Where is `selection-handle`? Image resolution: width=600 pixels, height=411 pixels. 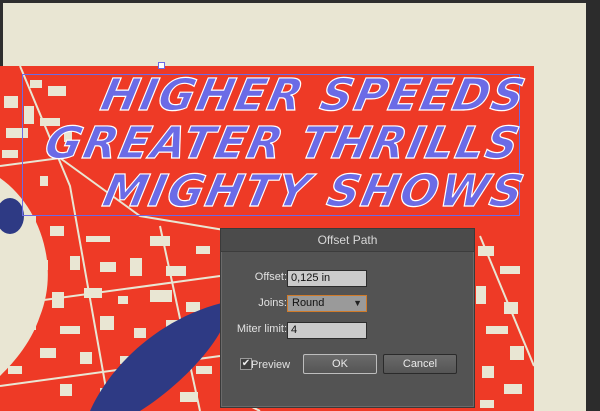 selection-handle is located at coordinates (161, 65).